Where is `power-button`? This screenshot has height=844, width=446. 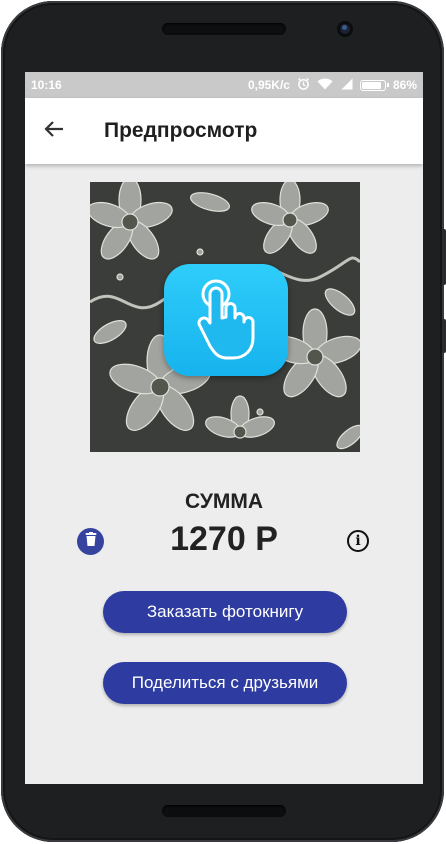
power-button is located at coordinates (444, 336).